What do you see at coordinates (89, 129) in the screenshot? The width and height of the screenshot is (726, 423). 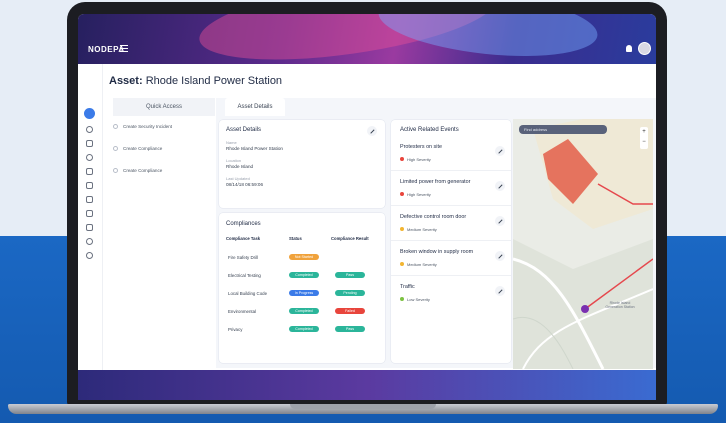 I see `clock-icon` at bounding box center [89, 129].